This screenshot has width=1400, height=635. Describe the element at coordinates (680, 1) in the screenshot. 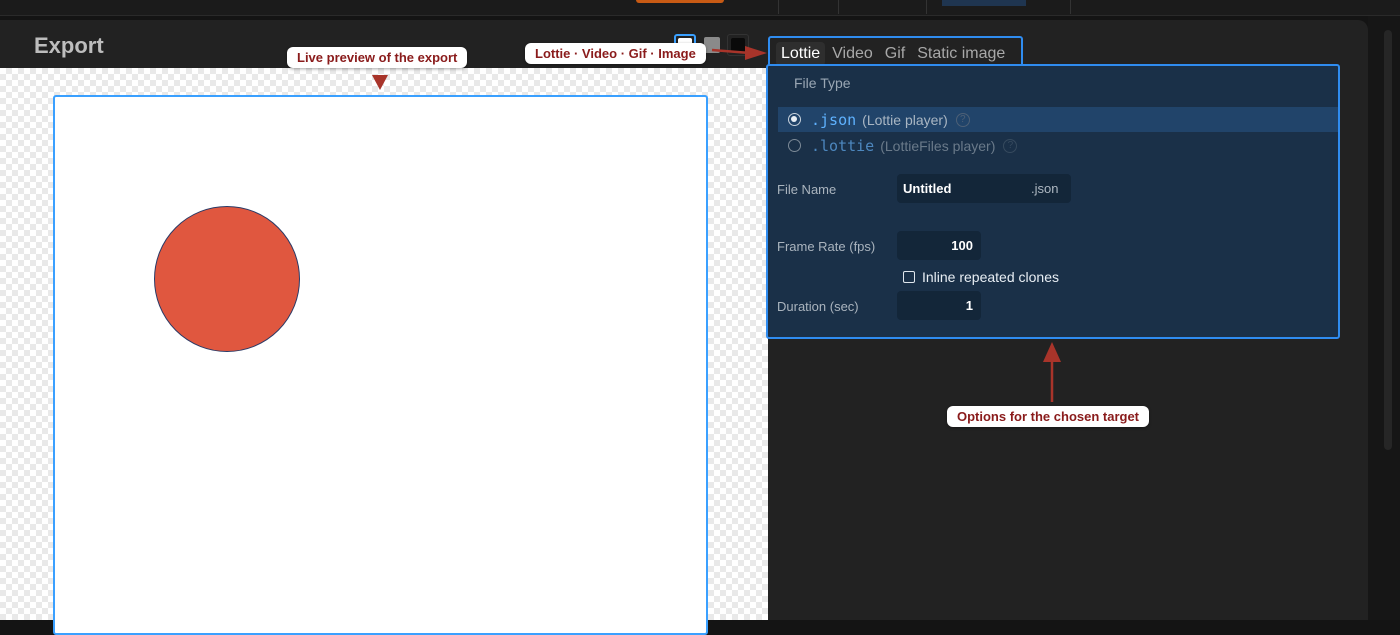

I see `toolbar-accent` at that location.